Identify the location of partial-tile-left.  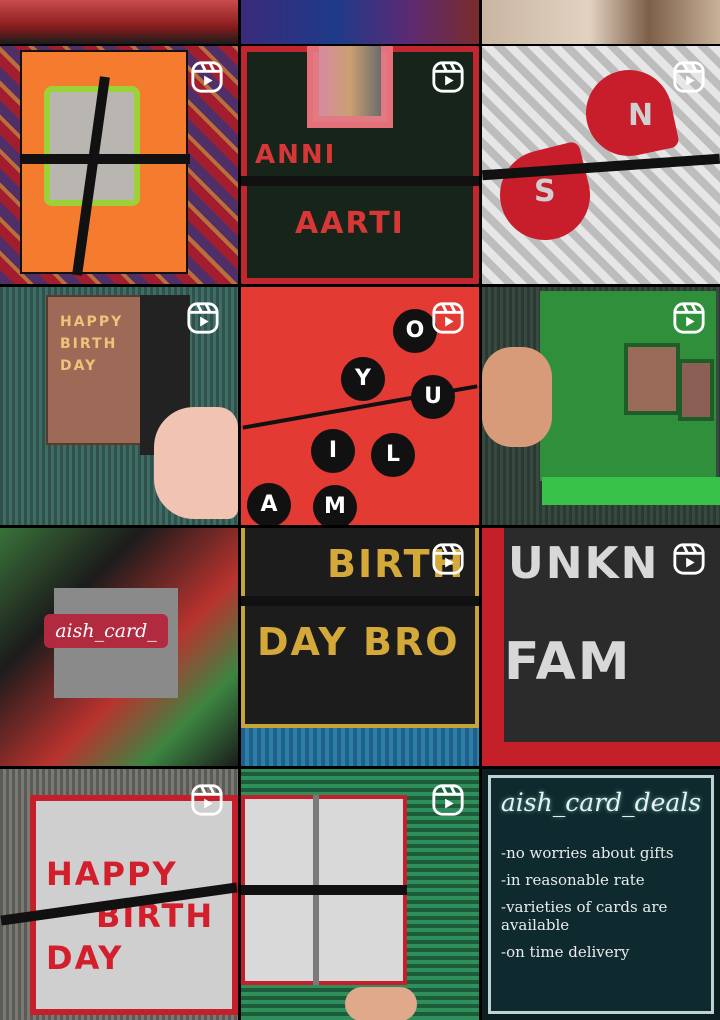
(119, 22).